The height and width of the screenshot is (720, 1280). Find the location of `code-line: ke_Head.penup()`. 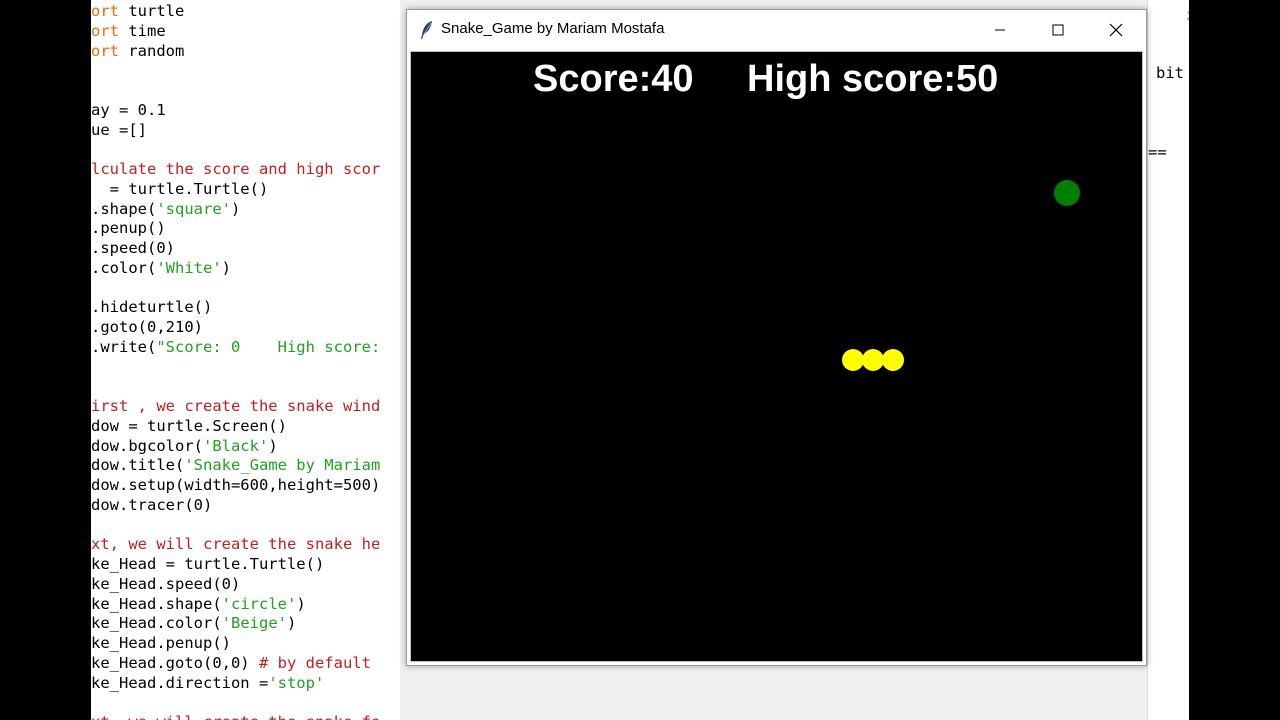

code-line: ke_Head.penup() is located at coordinates (235, 644).